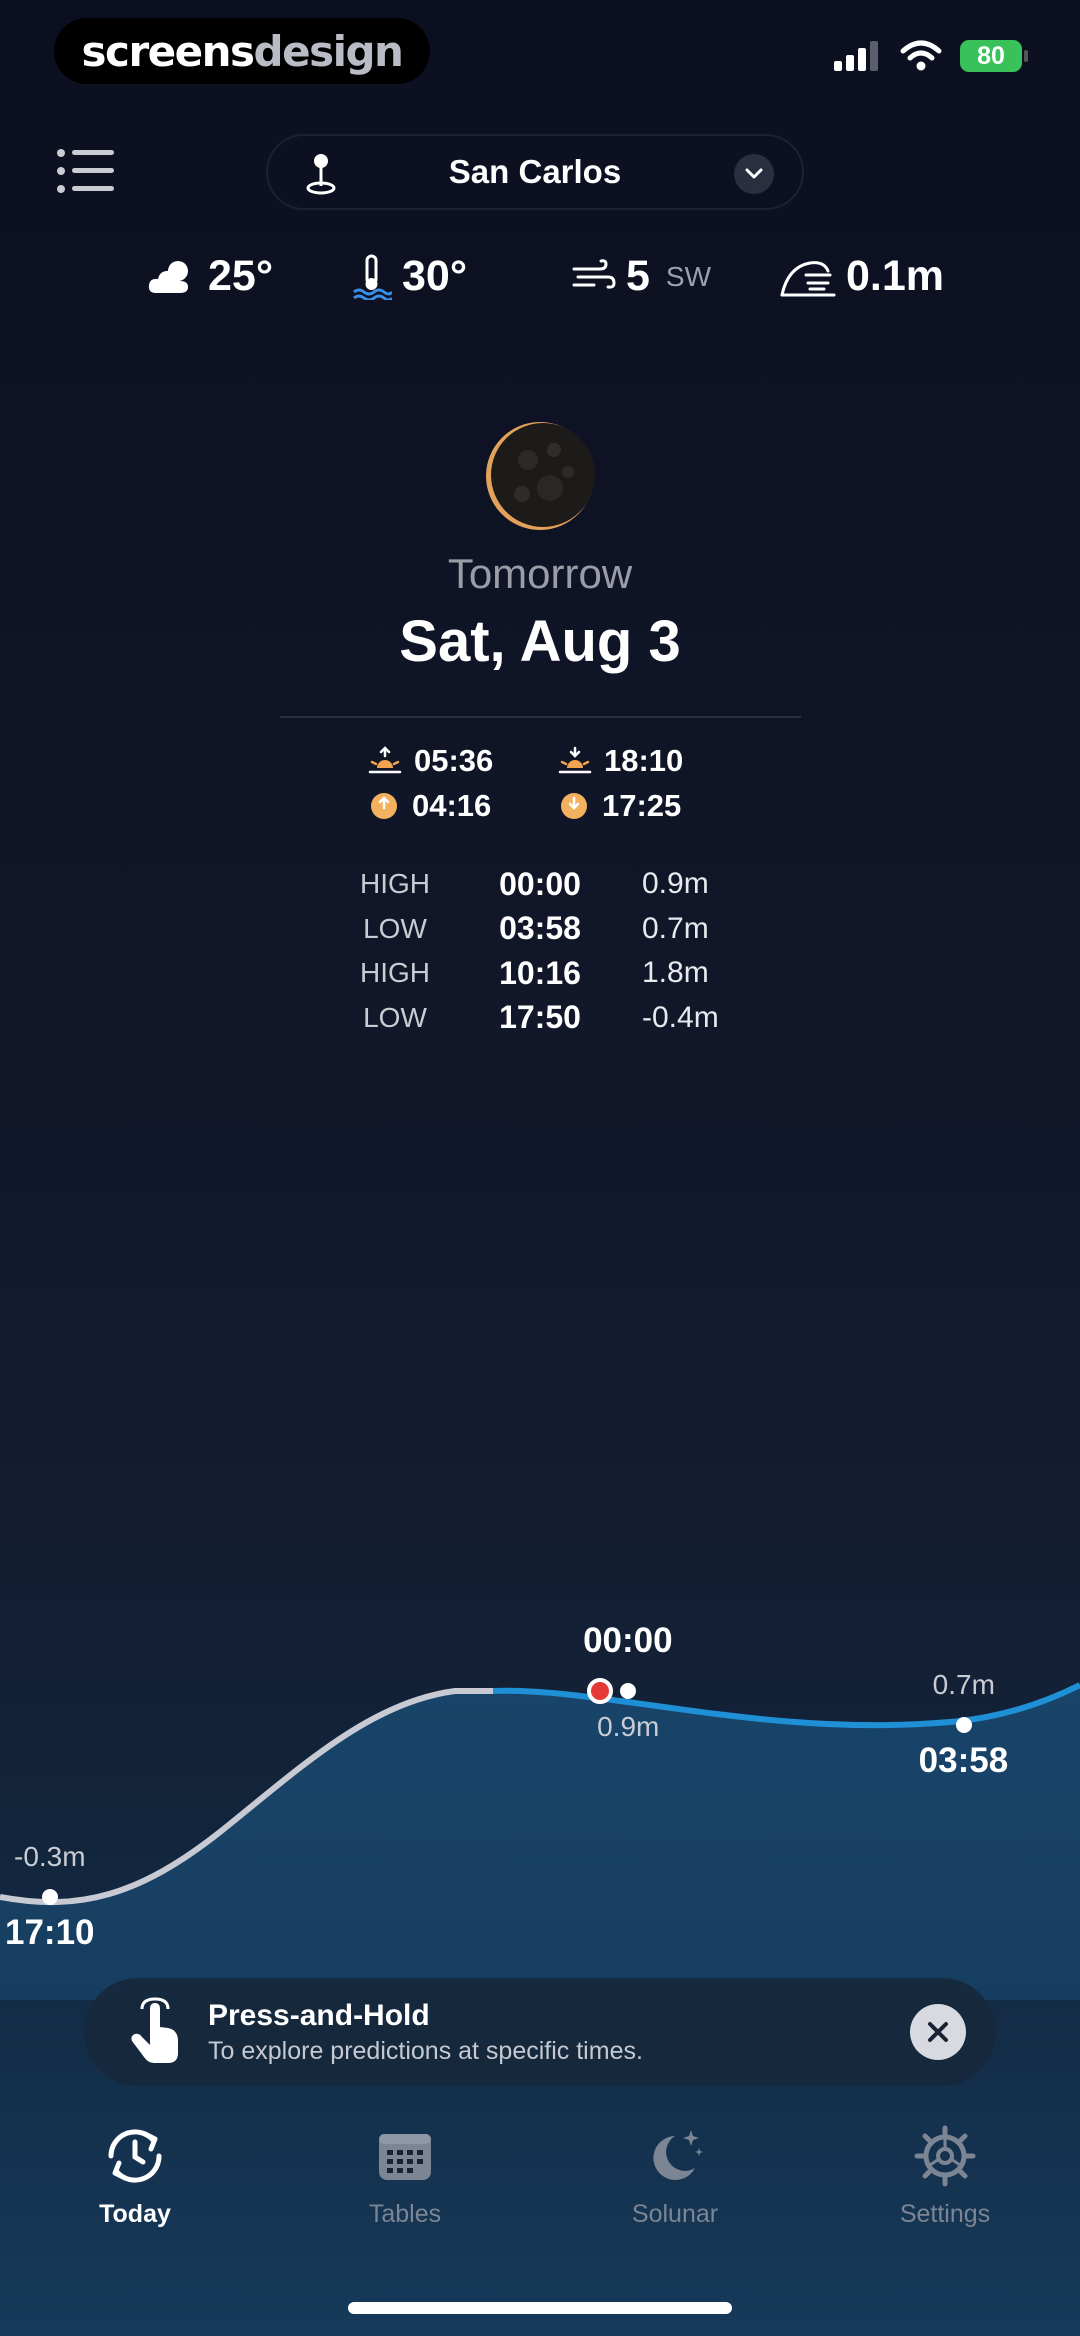  Describe the element at coordinates (675, 2214) in the screenshot. I see `tab-label: Solunar` at that location.